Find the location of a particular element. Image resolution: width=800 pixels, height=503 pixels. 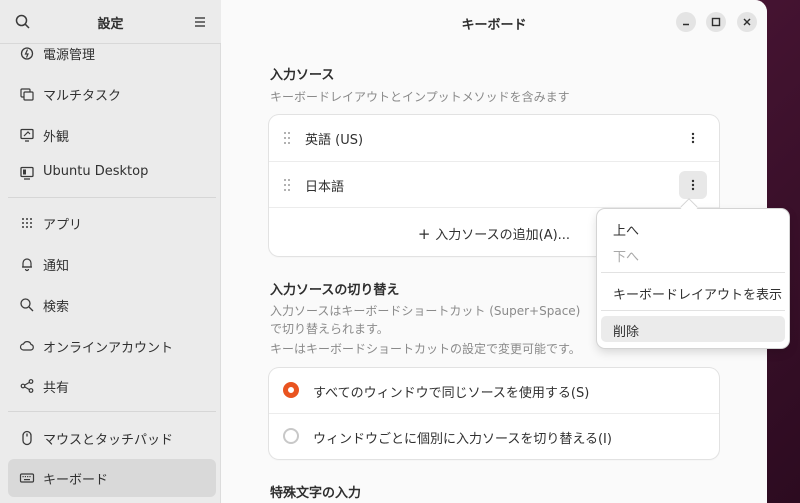

sidebar-item-label: 通知 is located at coordinates (56, 266).